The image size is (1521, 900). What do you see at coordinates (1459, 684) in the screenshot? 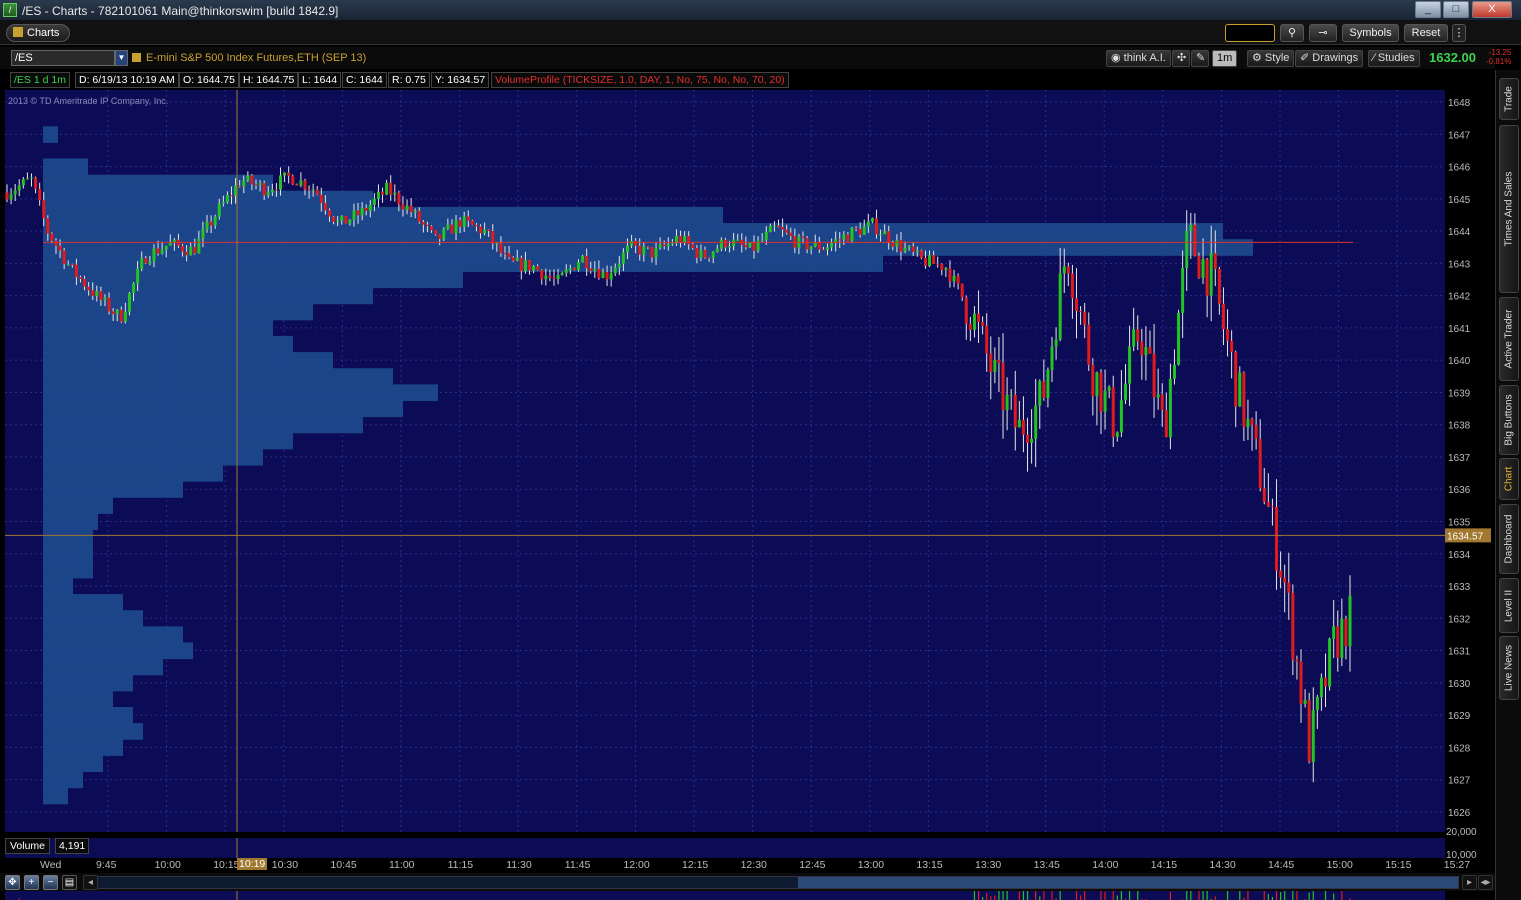
I see `price-tick-label: 1630` at bounding box center [1459, 684].